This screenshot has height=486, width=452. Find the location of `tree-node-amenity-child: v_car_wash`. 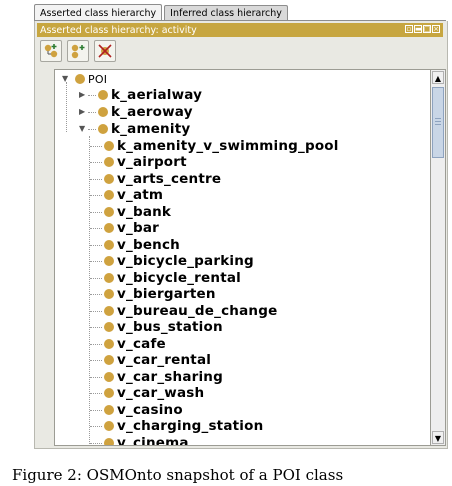

tree-node-amenity-child: v_car_wash is located at coordinates (147, 393).